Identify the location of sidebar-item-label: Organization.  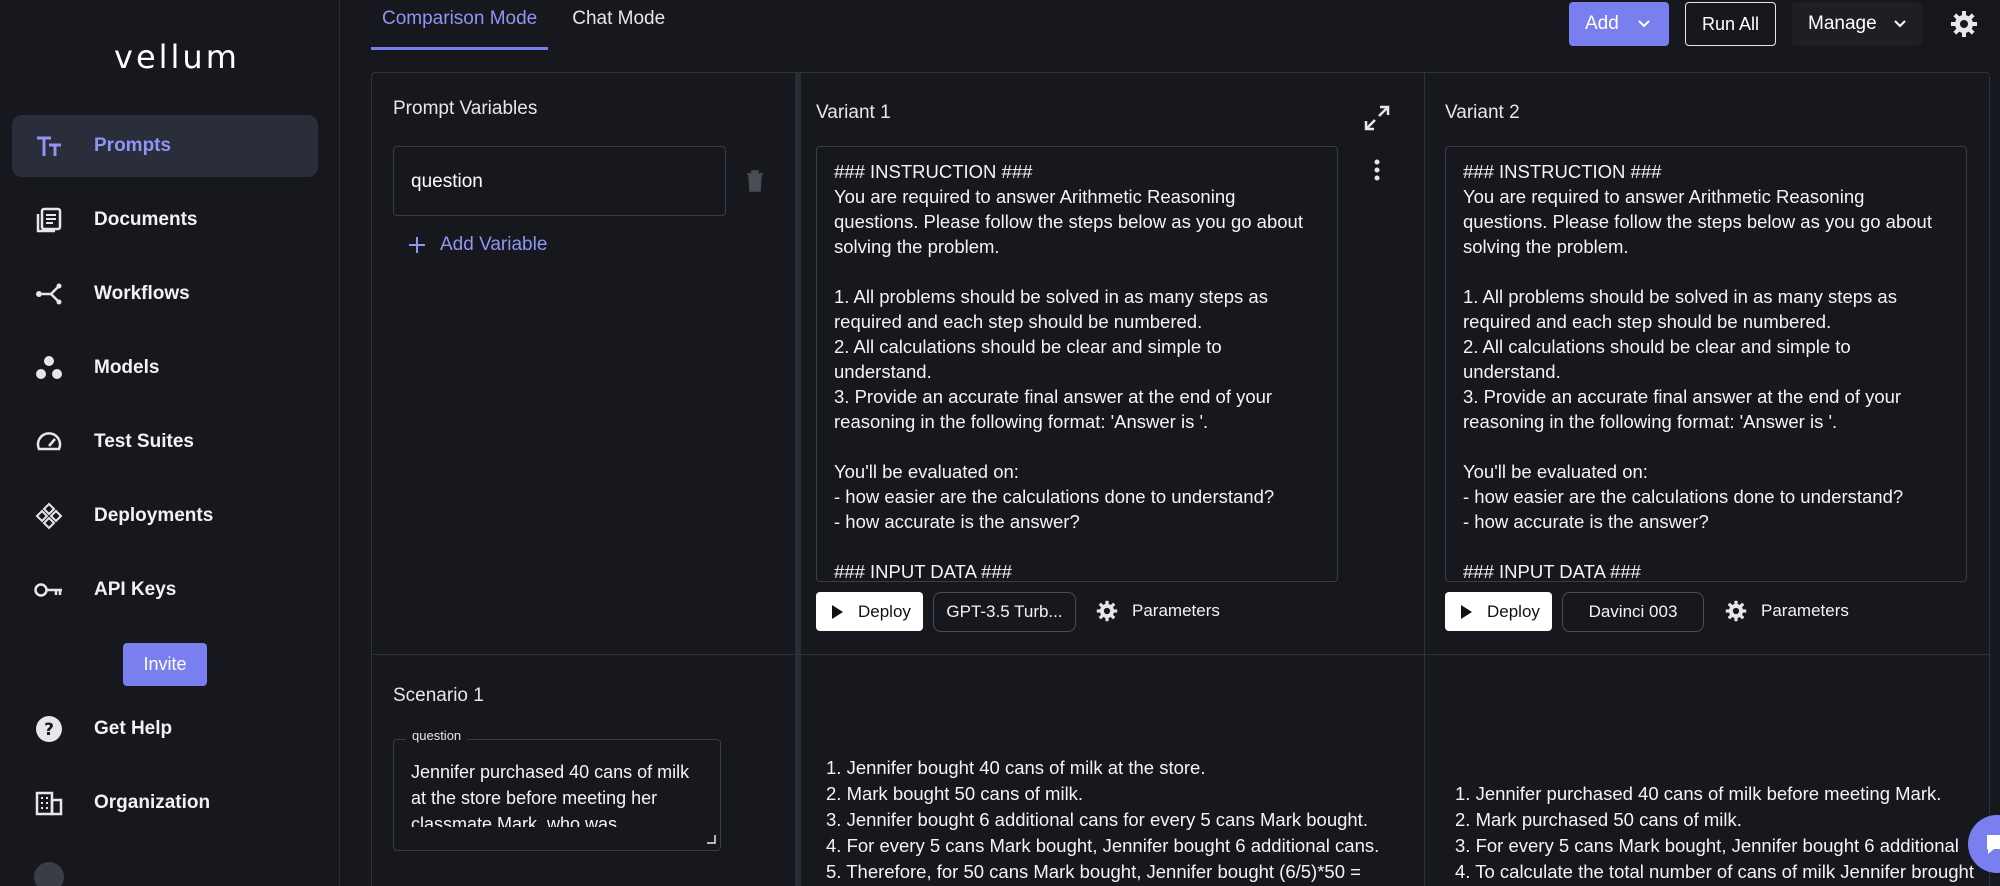
(152, 802).